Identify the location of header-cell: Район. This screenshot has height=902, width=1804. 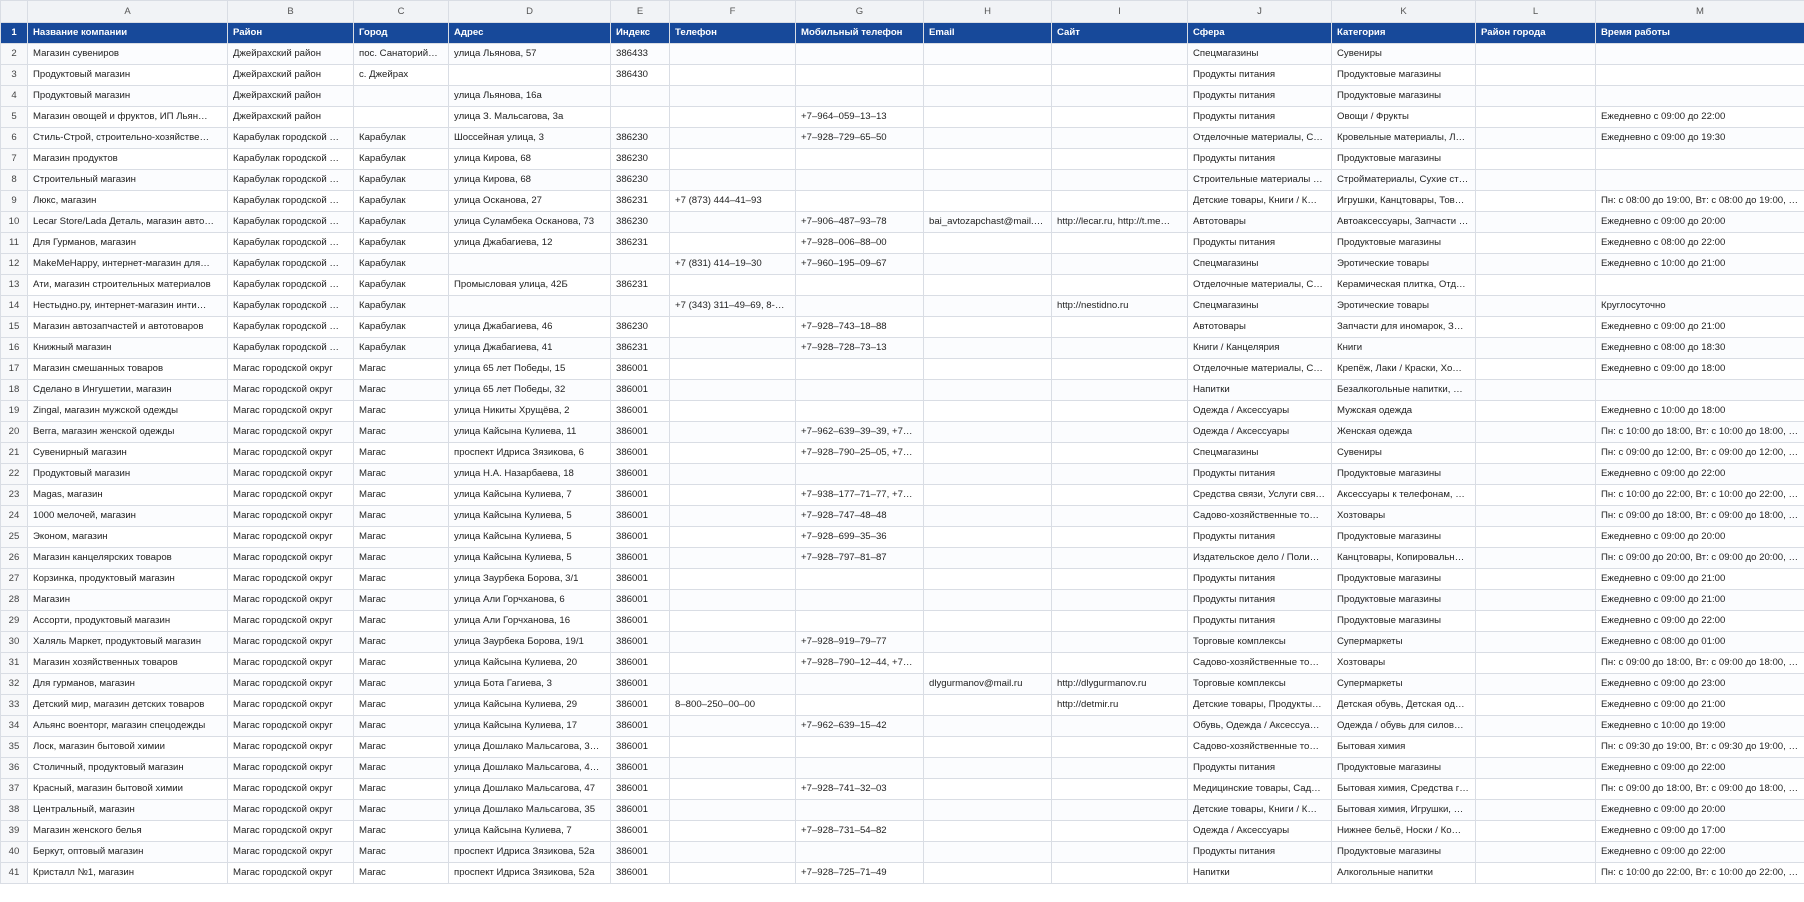
(290, 33).